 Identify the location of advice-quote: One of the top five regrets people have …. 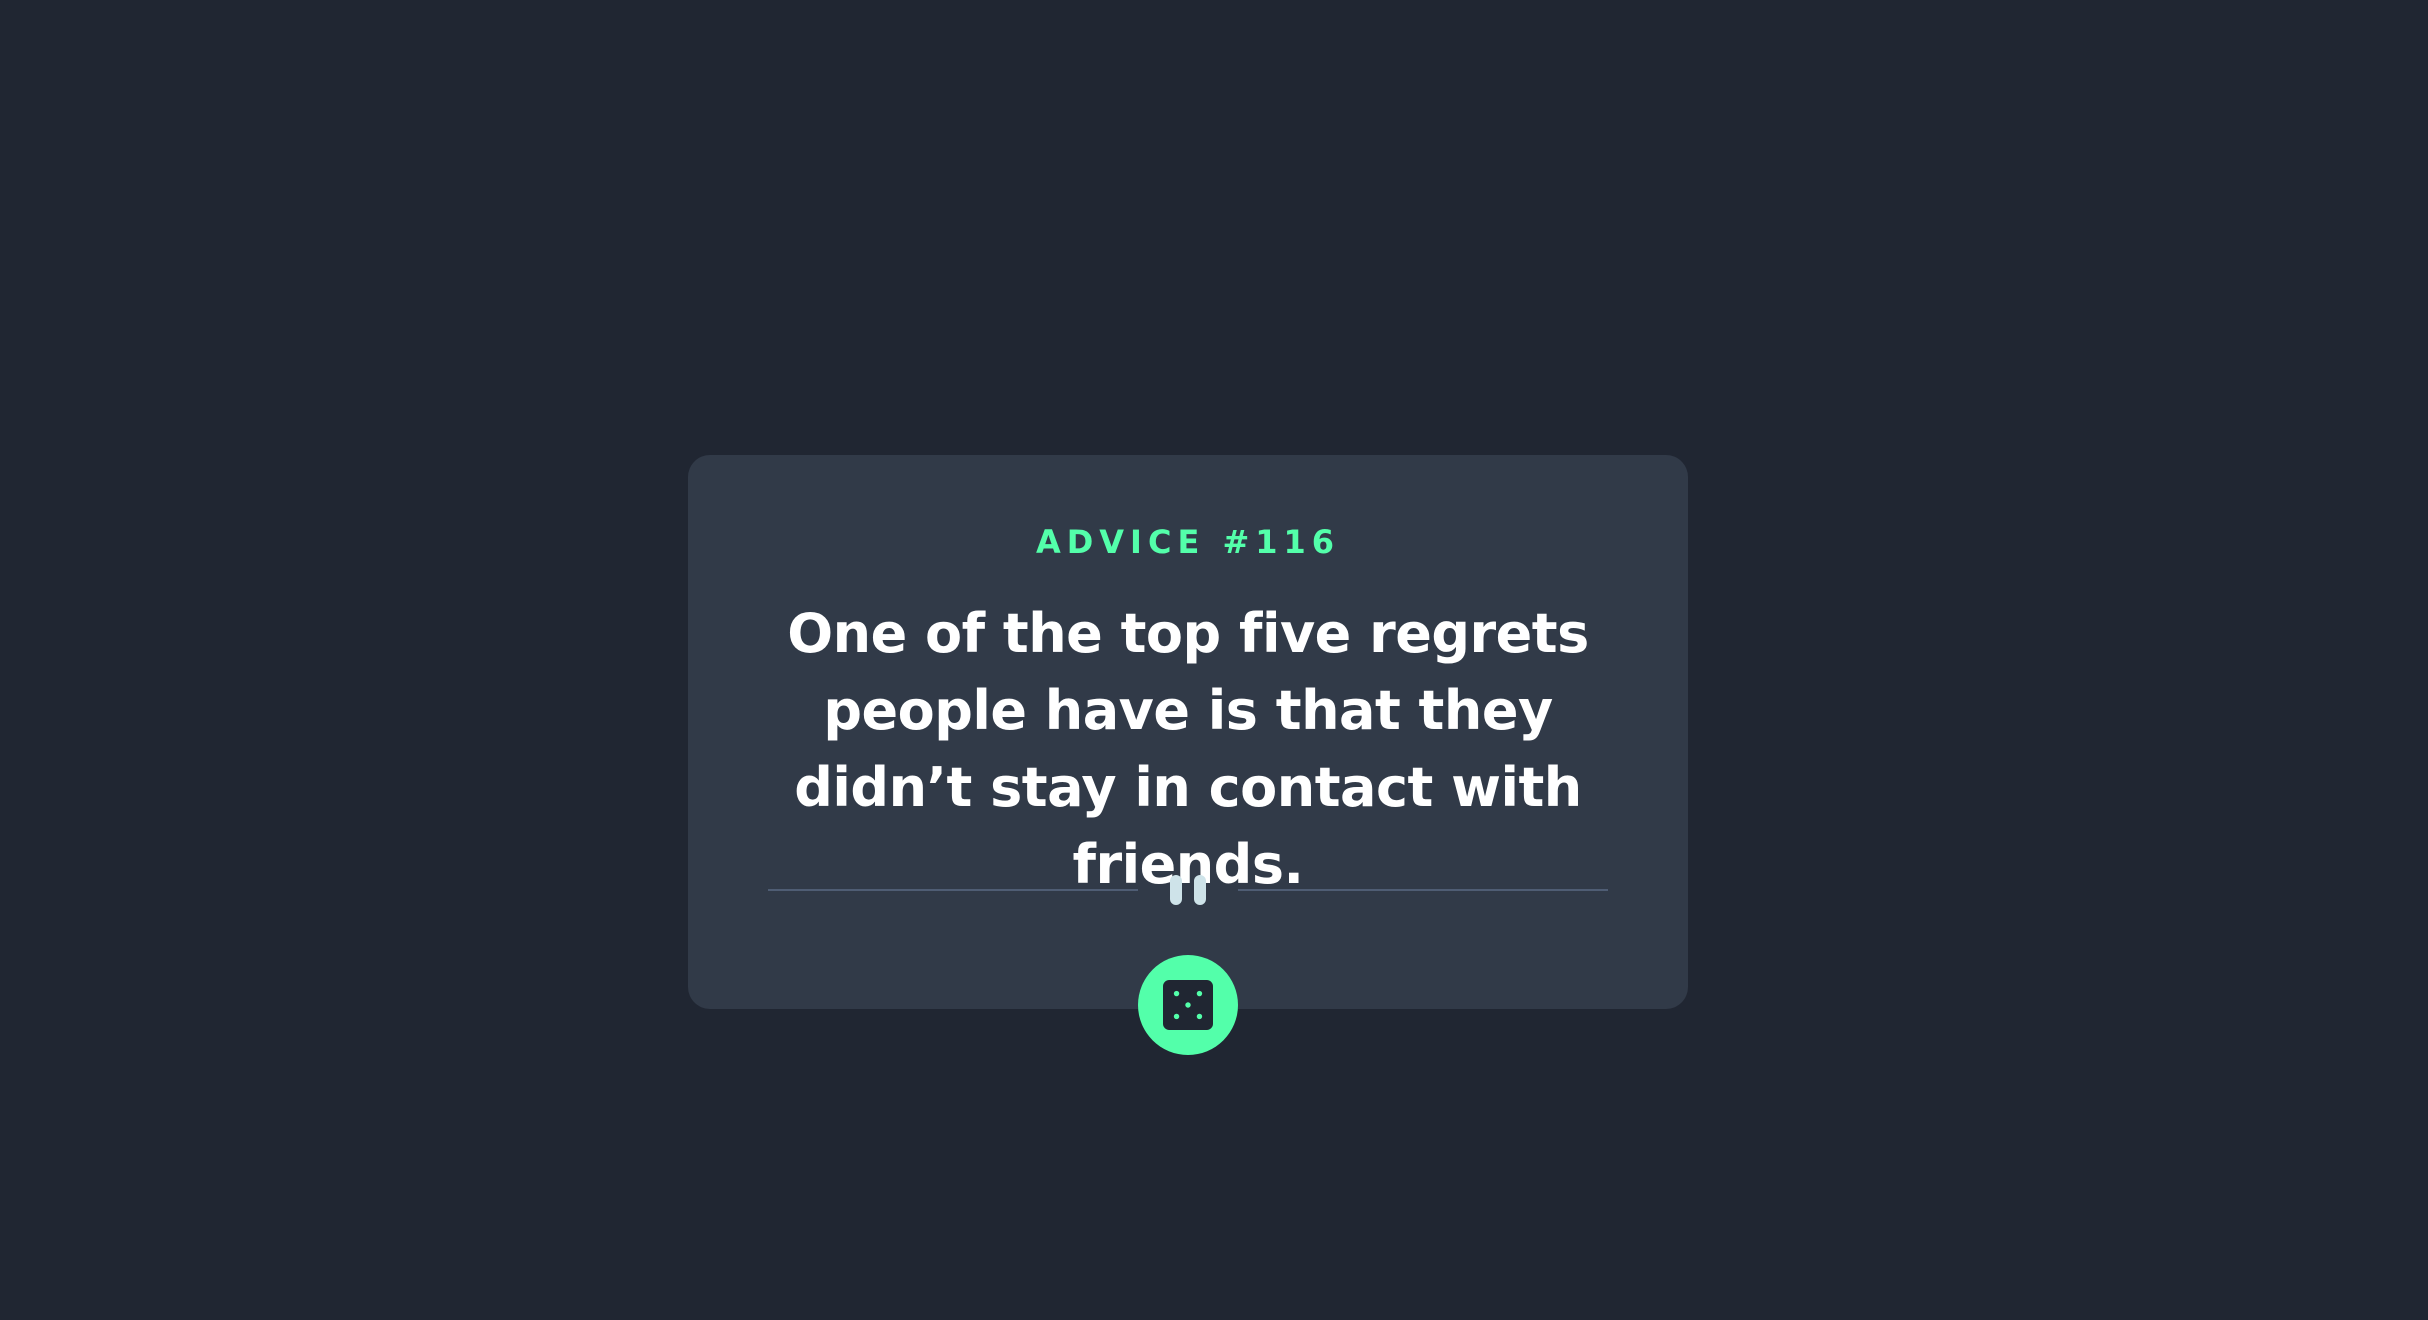
(1188, 749).